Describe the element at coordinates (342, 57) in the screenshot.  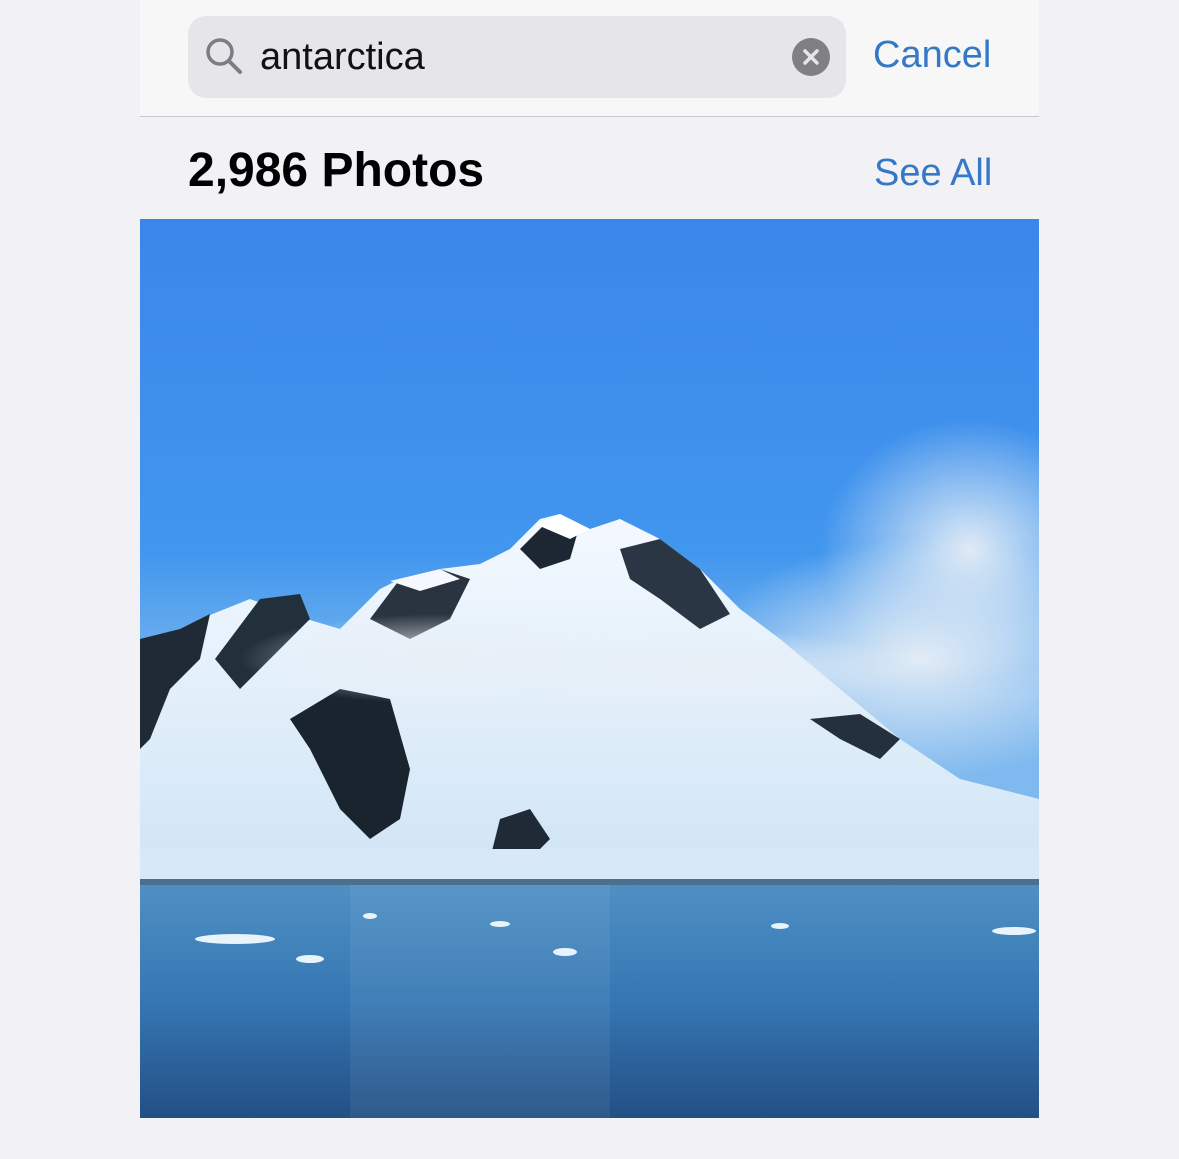
I see `search-input: antarctica` at that location.